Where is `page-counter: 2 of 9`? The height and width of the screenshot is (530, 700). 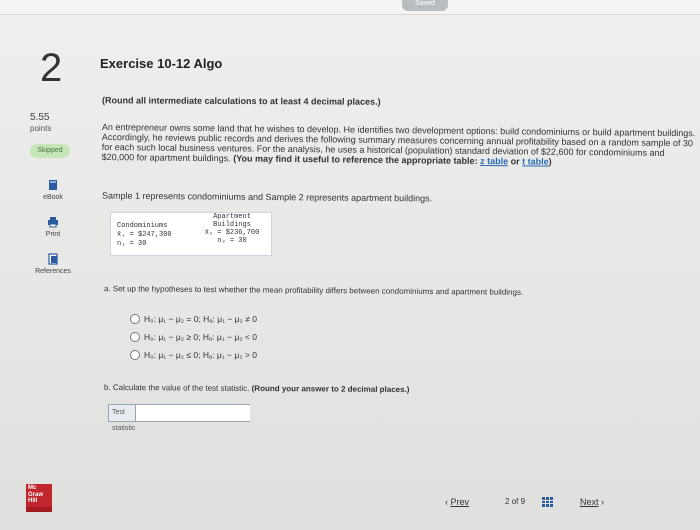
page-counter: 2 of 9 is located at coordinates (515, 502).